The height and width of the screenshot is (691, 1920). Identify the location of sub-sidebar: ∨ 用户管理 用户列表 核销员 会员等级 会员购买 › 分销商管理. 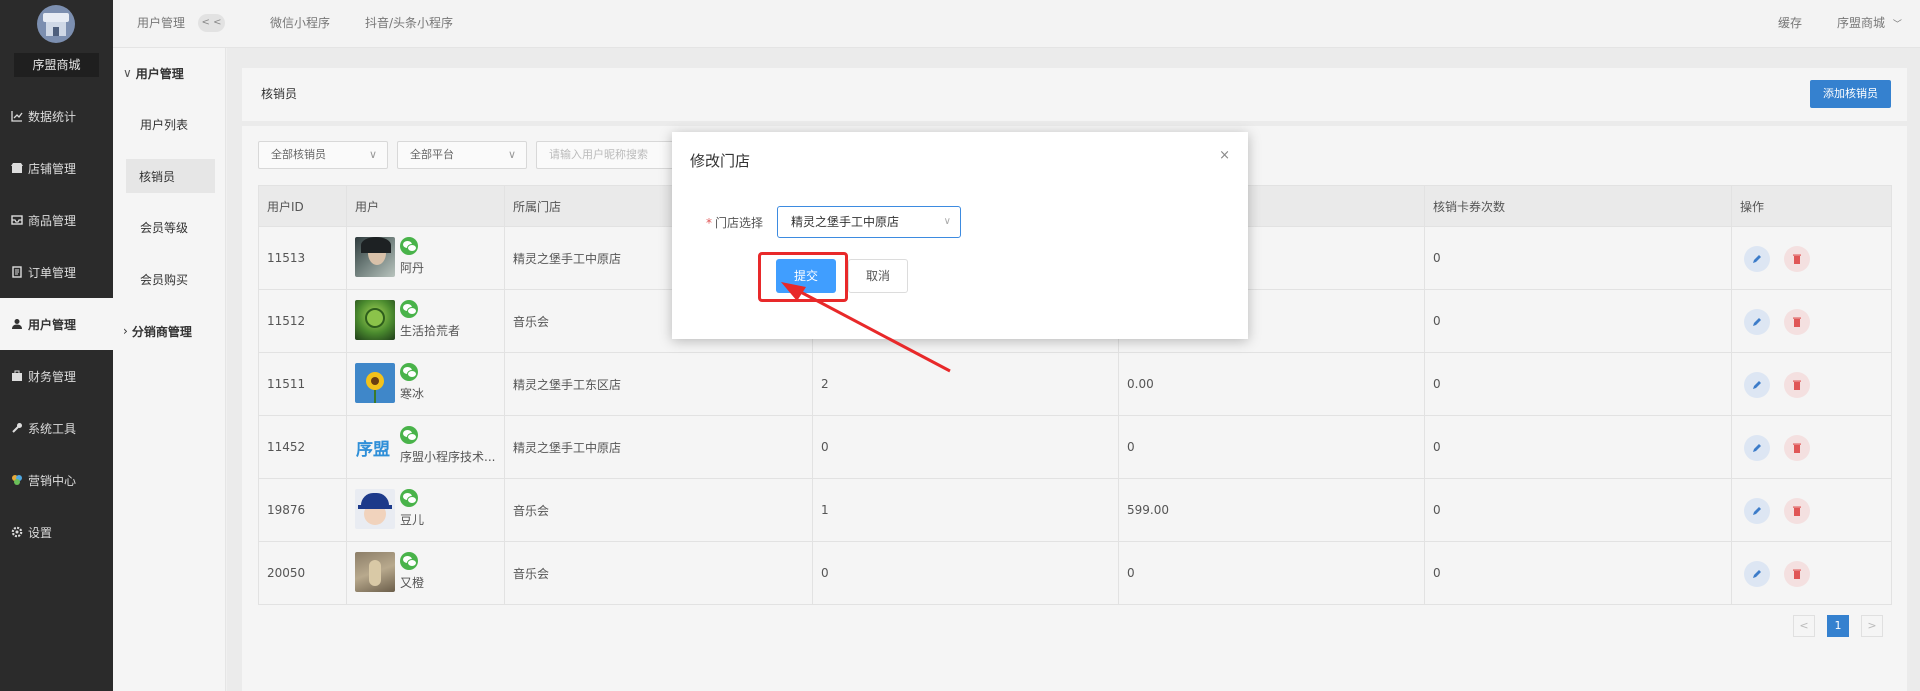
(169, 369).